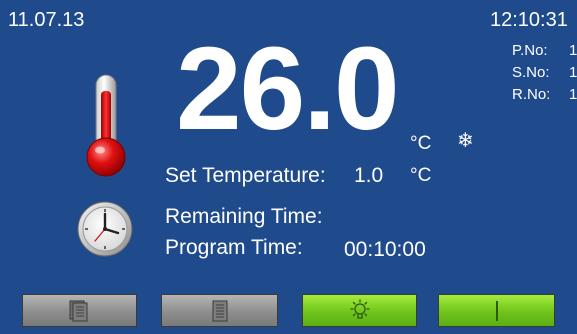 This screenshot has height=334, width=577. What do you see at coordinates (385, 249) in the screenshot?
I see `program-time-value: 00:10:00` at bounding box center [385, 249].